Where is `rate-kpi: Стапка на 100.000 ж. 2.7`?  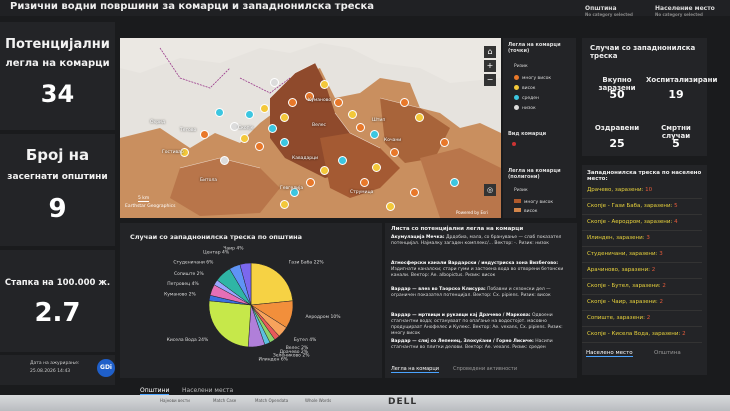 rate-kpi: Стапка на 100.000 ж. 2.7 is located at coordinates (57, 301).